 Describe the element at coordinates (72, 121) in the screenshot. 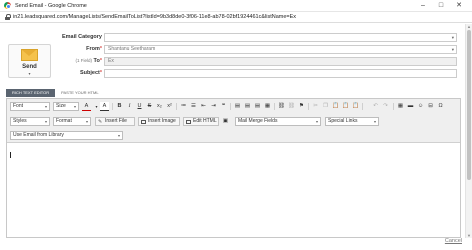

I see `format-select: Format ▾` at that location.